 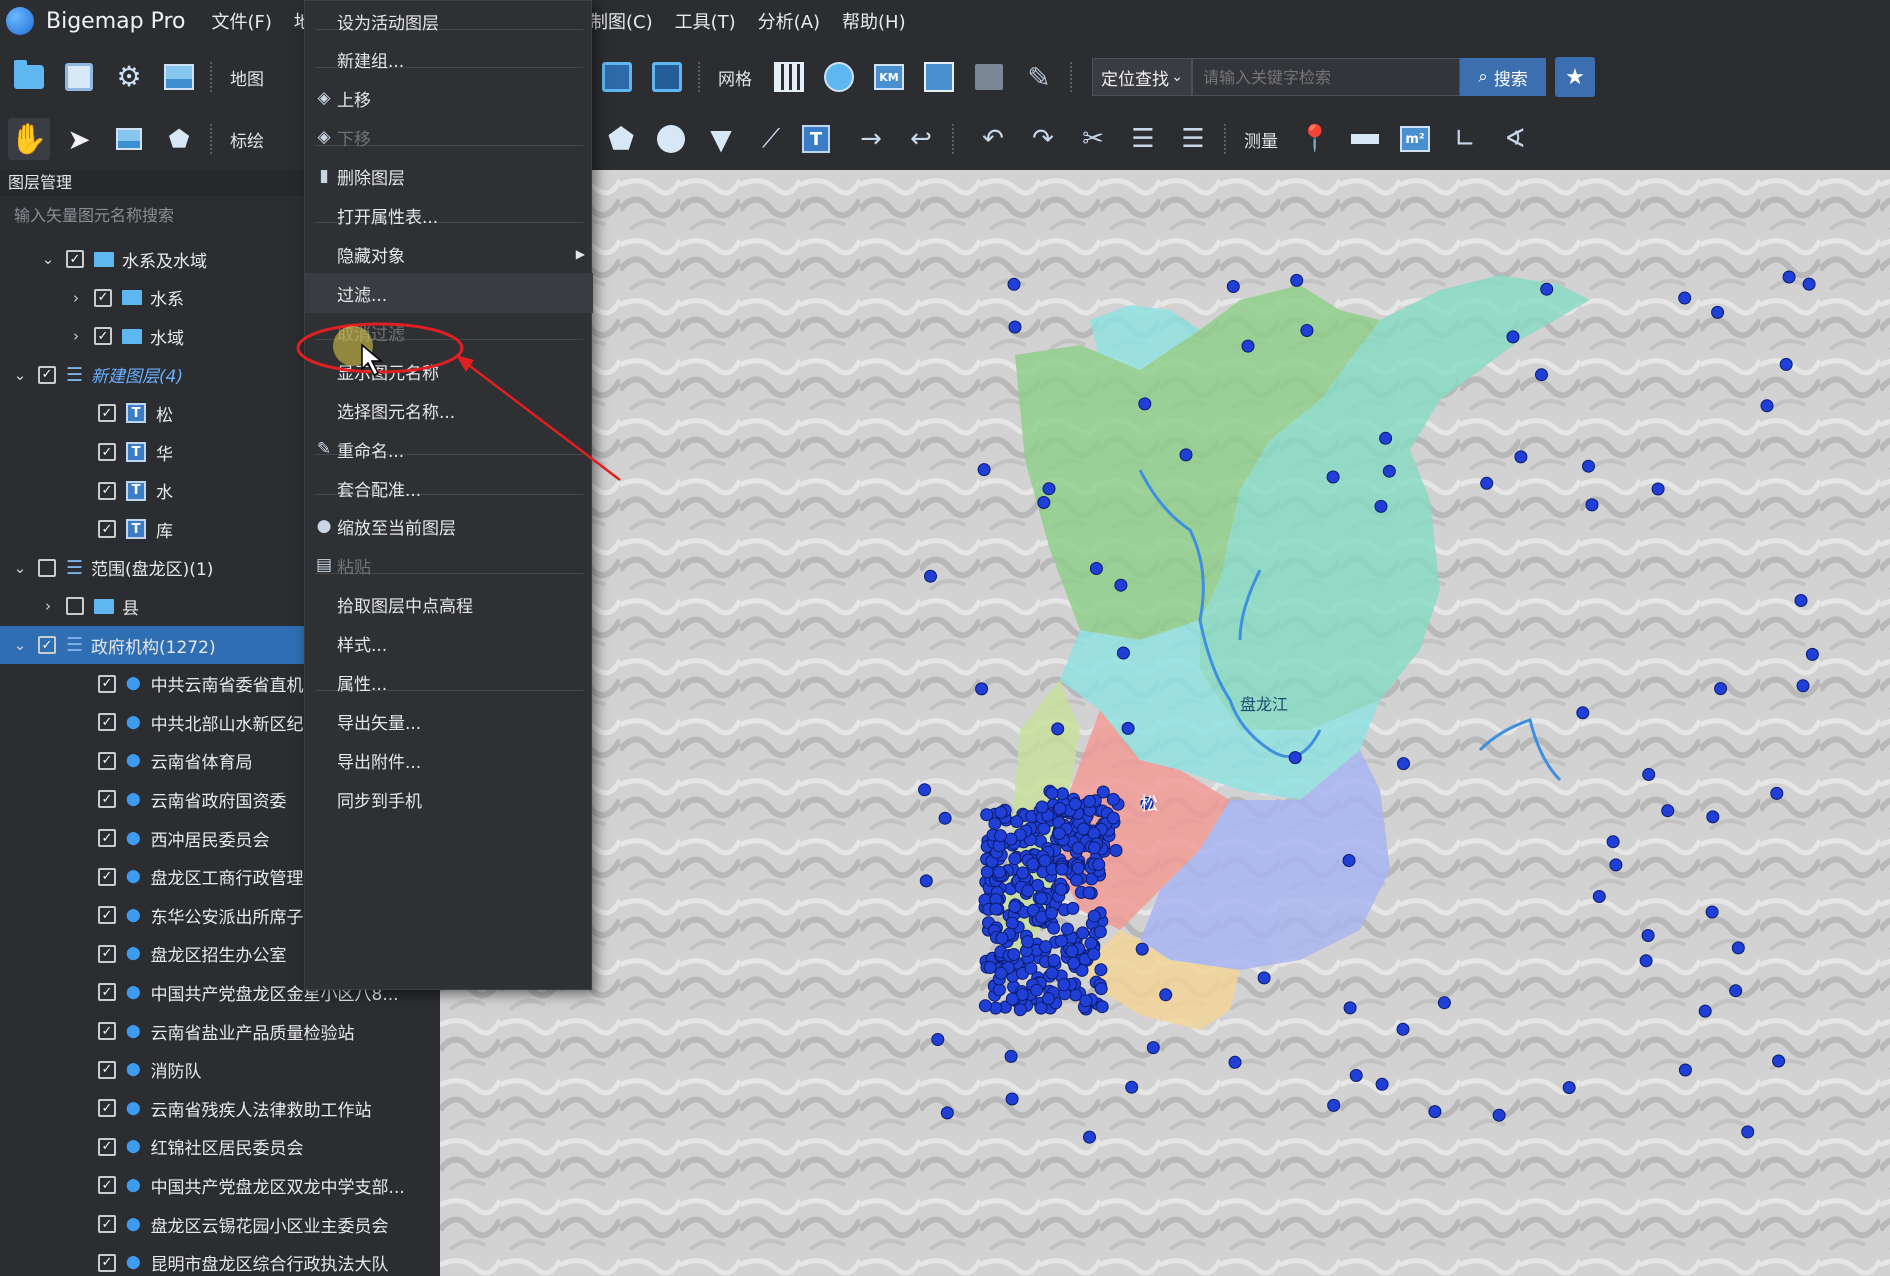 I want to click on full-extent-button, so click(x=667, y=77).